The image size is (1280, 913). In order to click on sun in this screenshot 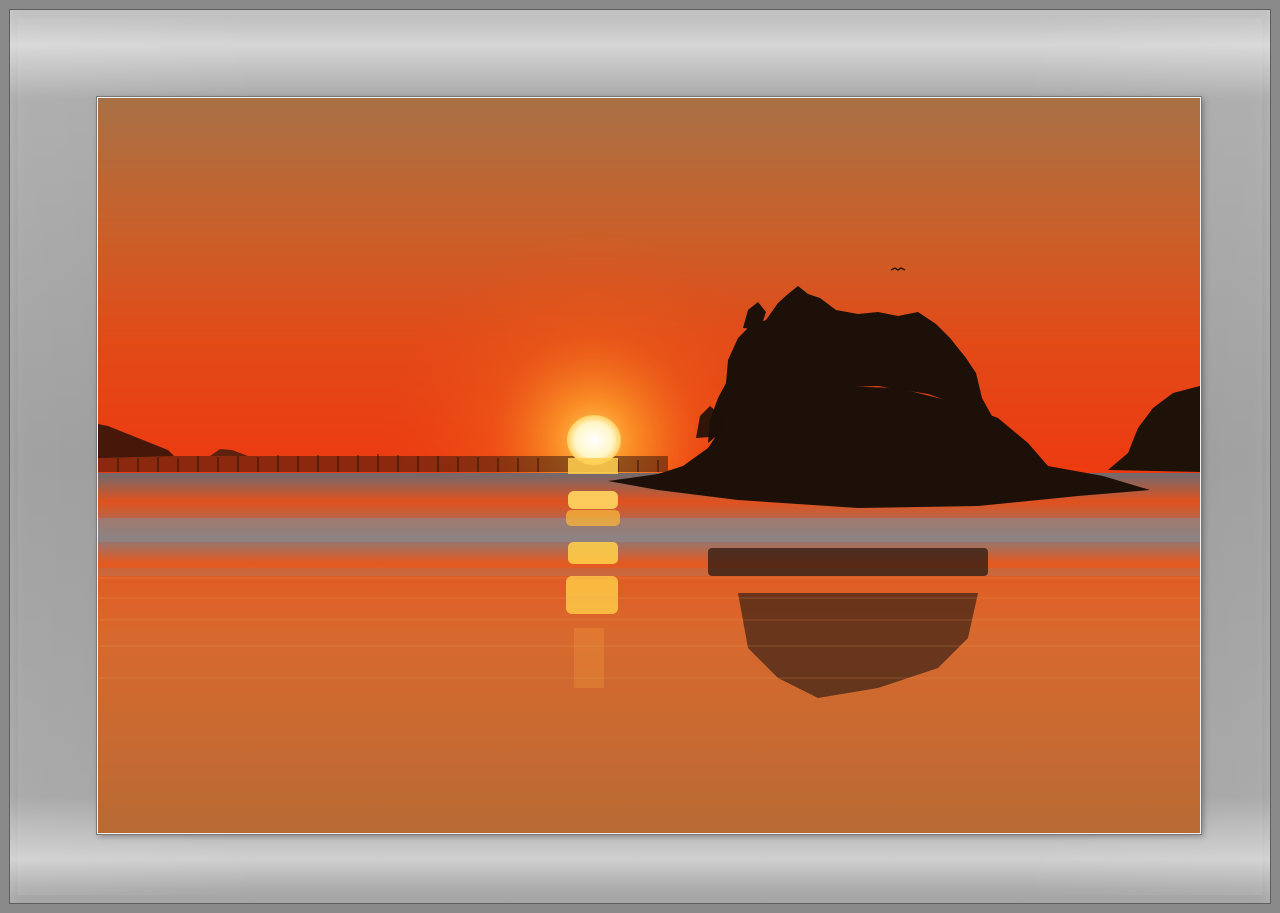, I will do `click(594, 440)`.